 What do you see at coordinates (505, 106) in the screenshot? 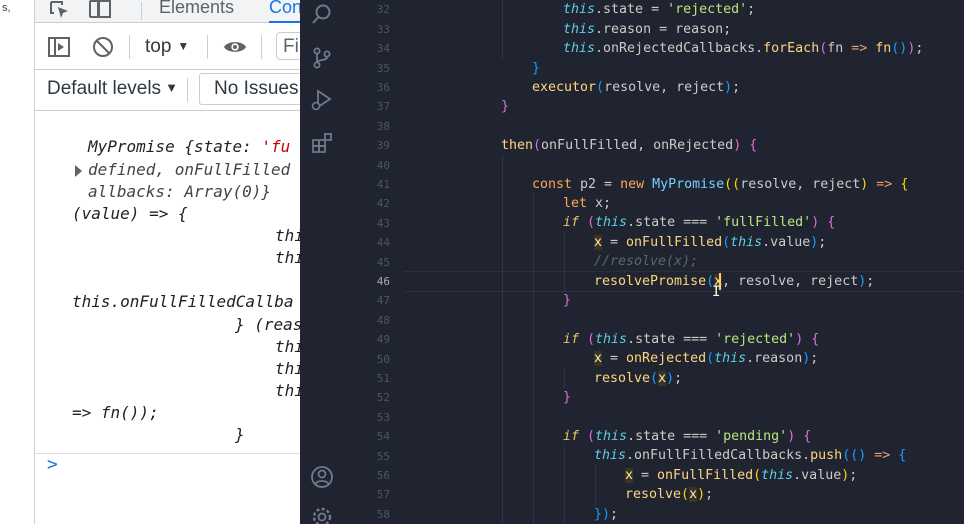
I see `code-line-37: }` at bounding box center [505, 106].